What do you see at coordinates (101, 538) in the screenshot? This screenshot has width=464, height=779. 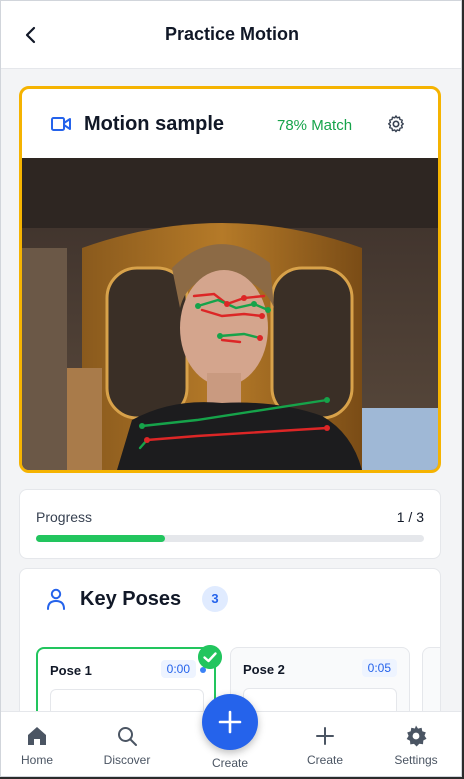 I see `progress-bar-fill` at bounding box center [101, 538].